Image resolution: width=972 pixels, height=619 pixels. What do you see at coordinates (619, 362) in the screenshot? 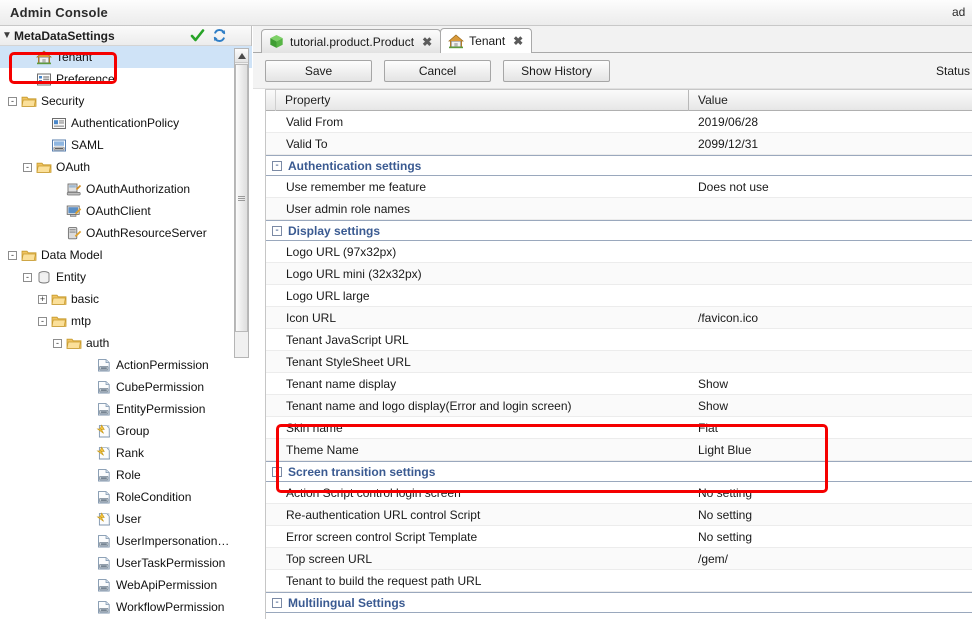
I see `table-row: Tenant StyleSheet URL` at bounding box center [619, 362].